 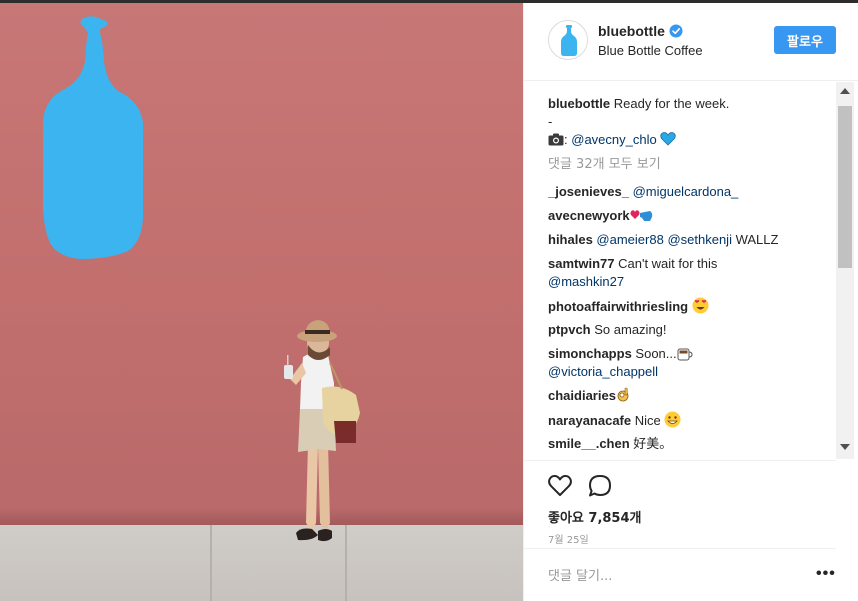 What do you see at coordinates (560, 486) in the screenshot?
I see `heart-icon` at bounding box center [560, 486].